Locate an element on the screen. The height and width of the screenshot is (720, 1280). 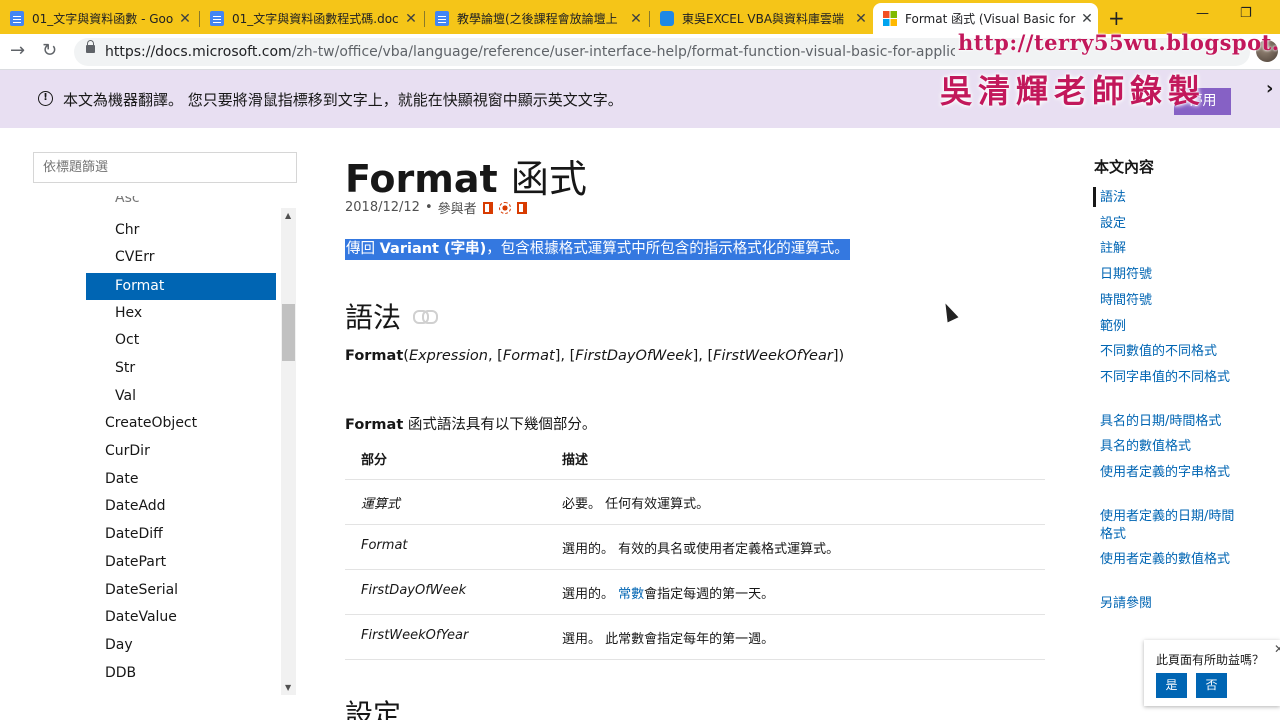
close-icon: › is located at coordinates (1269, 88).